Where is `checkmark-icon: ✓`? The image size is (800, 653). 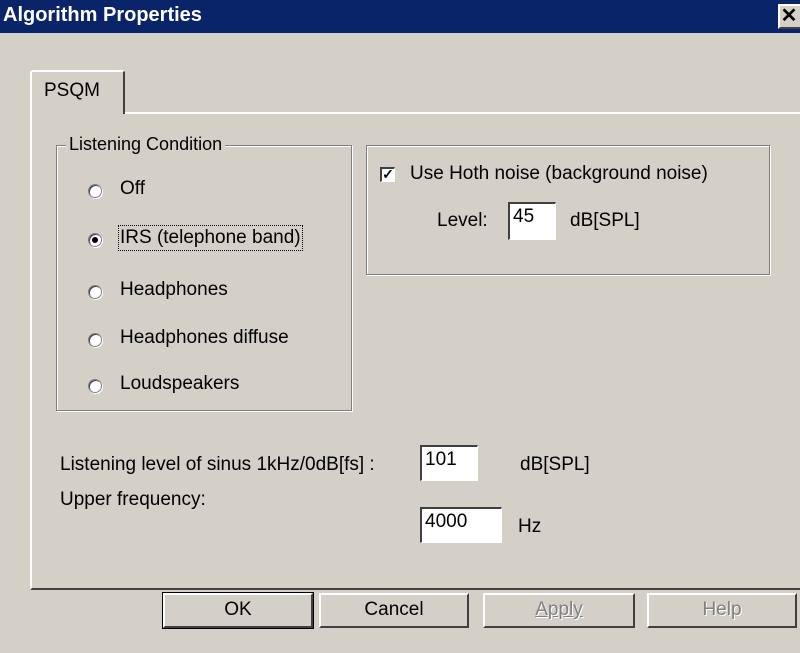
checkmark-icon: ✓ is located at coordinates (388, 174).